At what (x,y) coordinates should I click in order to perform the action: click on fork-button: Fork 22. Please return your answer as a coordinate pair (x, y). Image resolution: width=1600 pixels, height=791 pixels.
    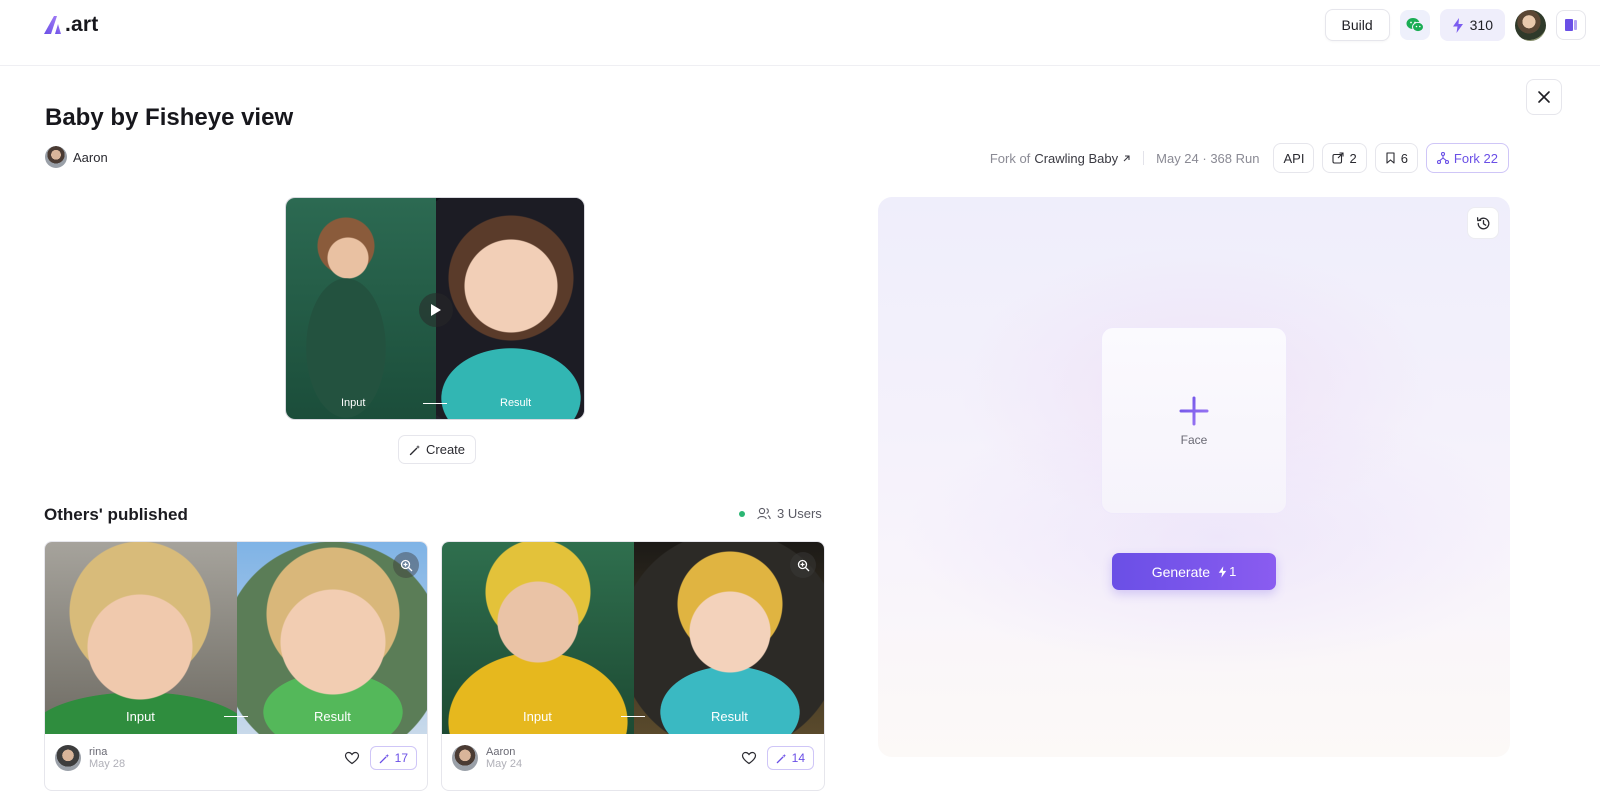
    Looking at the image, I should click on (1467, 158).